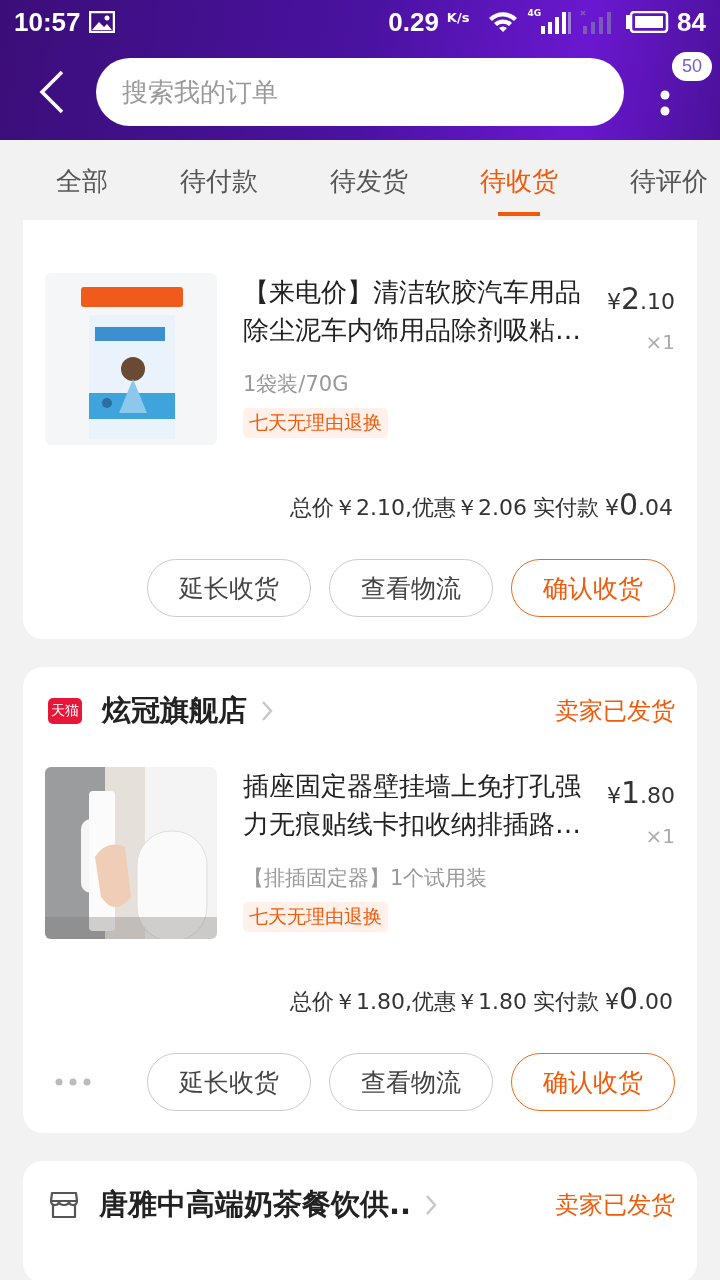 The image size is (720, 1280). I want to click on message-badge: 50, so click(691, 66).